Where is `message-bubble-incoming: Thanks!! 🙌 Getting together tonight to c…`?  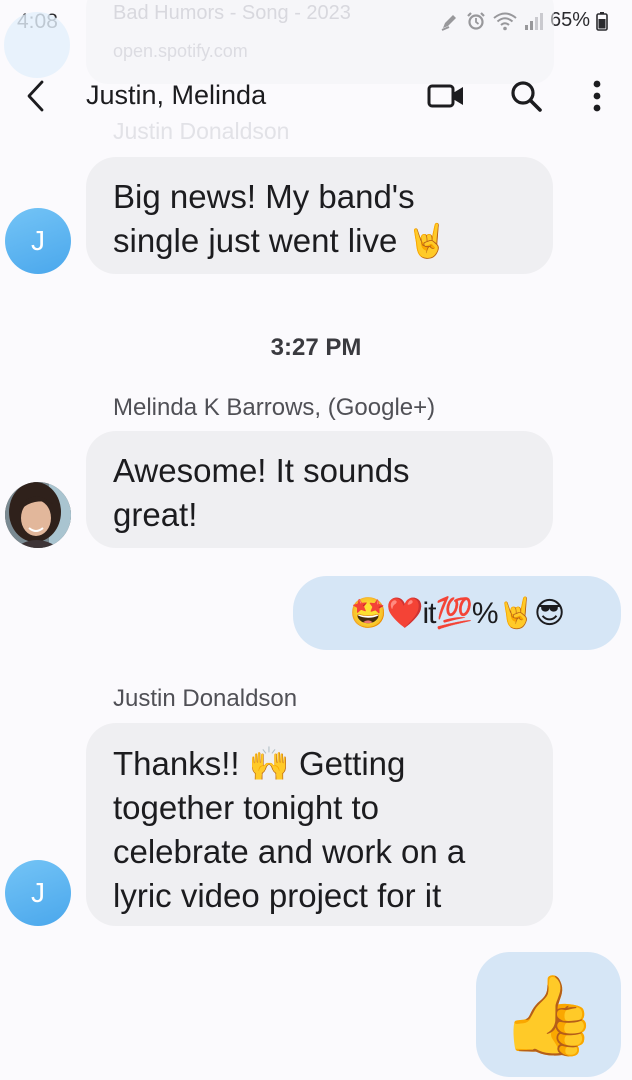
message-bubble-incoming: Thanks!! 🙌 Getting together tonight to c… is located at coordinates (319, 824).